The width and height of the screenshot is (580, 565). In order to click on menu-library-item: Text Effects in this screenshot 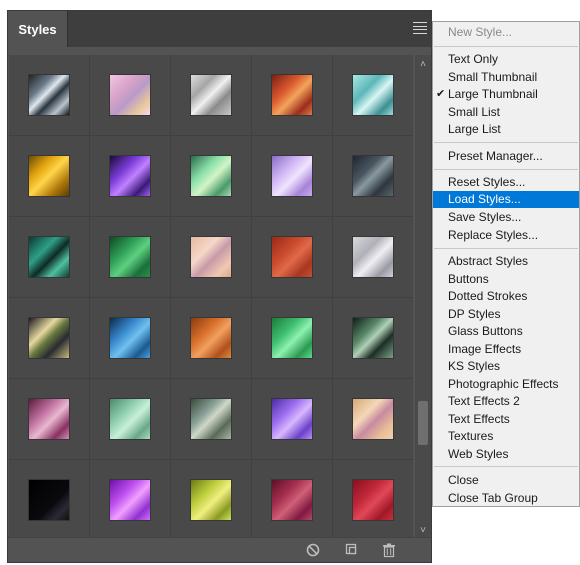, I will do `click(506, 419)`.